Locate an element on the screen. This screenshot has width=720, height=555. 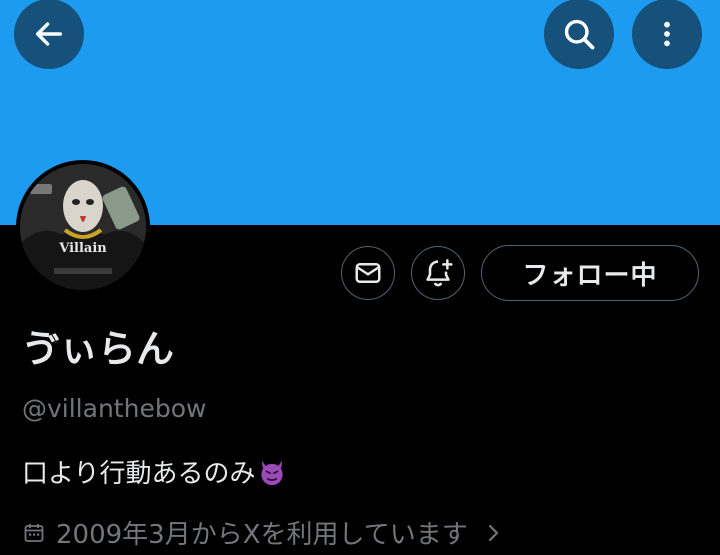
bio-text: 口より行動あるのみ is located at coordinates (139, 474).